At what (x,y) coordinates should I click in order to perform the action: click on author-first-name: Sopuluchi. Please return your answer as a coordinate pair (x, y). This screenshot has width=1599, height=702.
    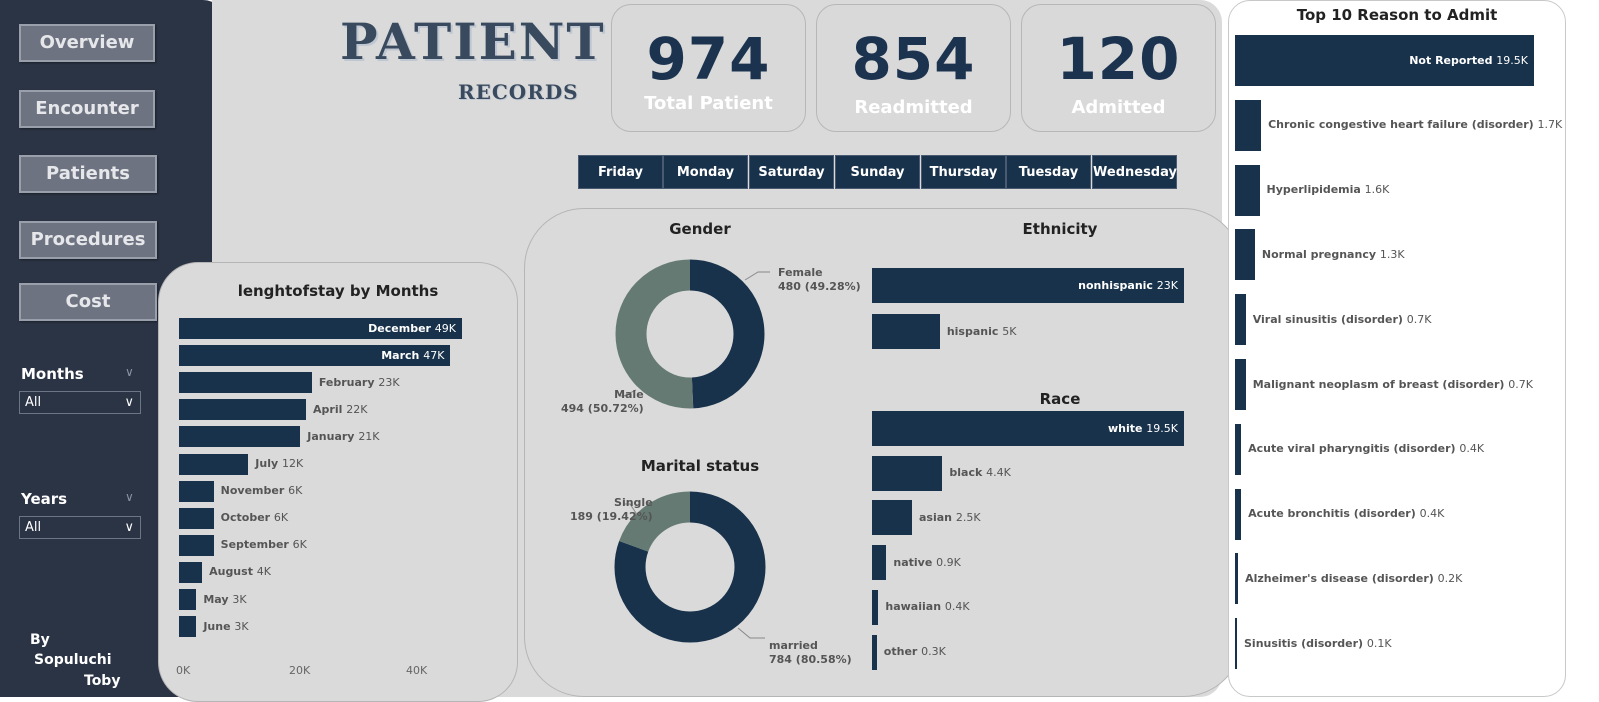
    Looking at the image, I should click on (73, 660).